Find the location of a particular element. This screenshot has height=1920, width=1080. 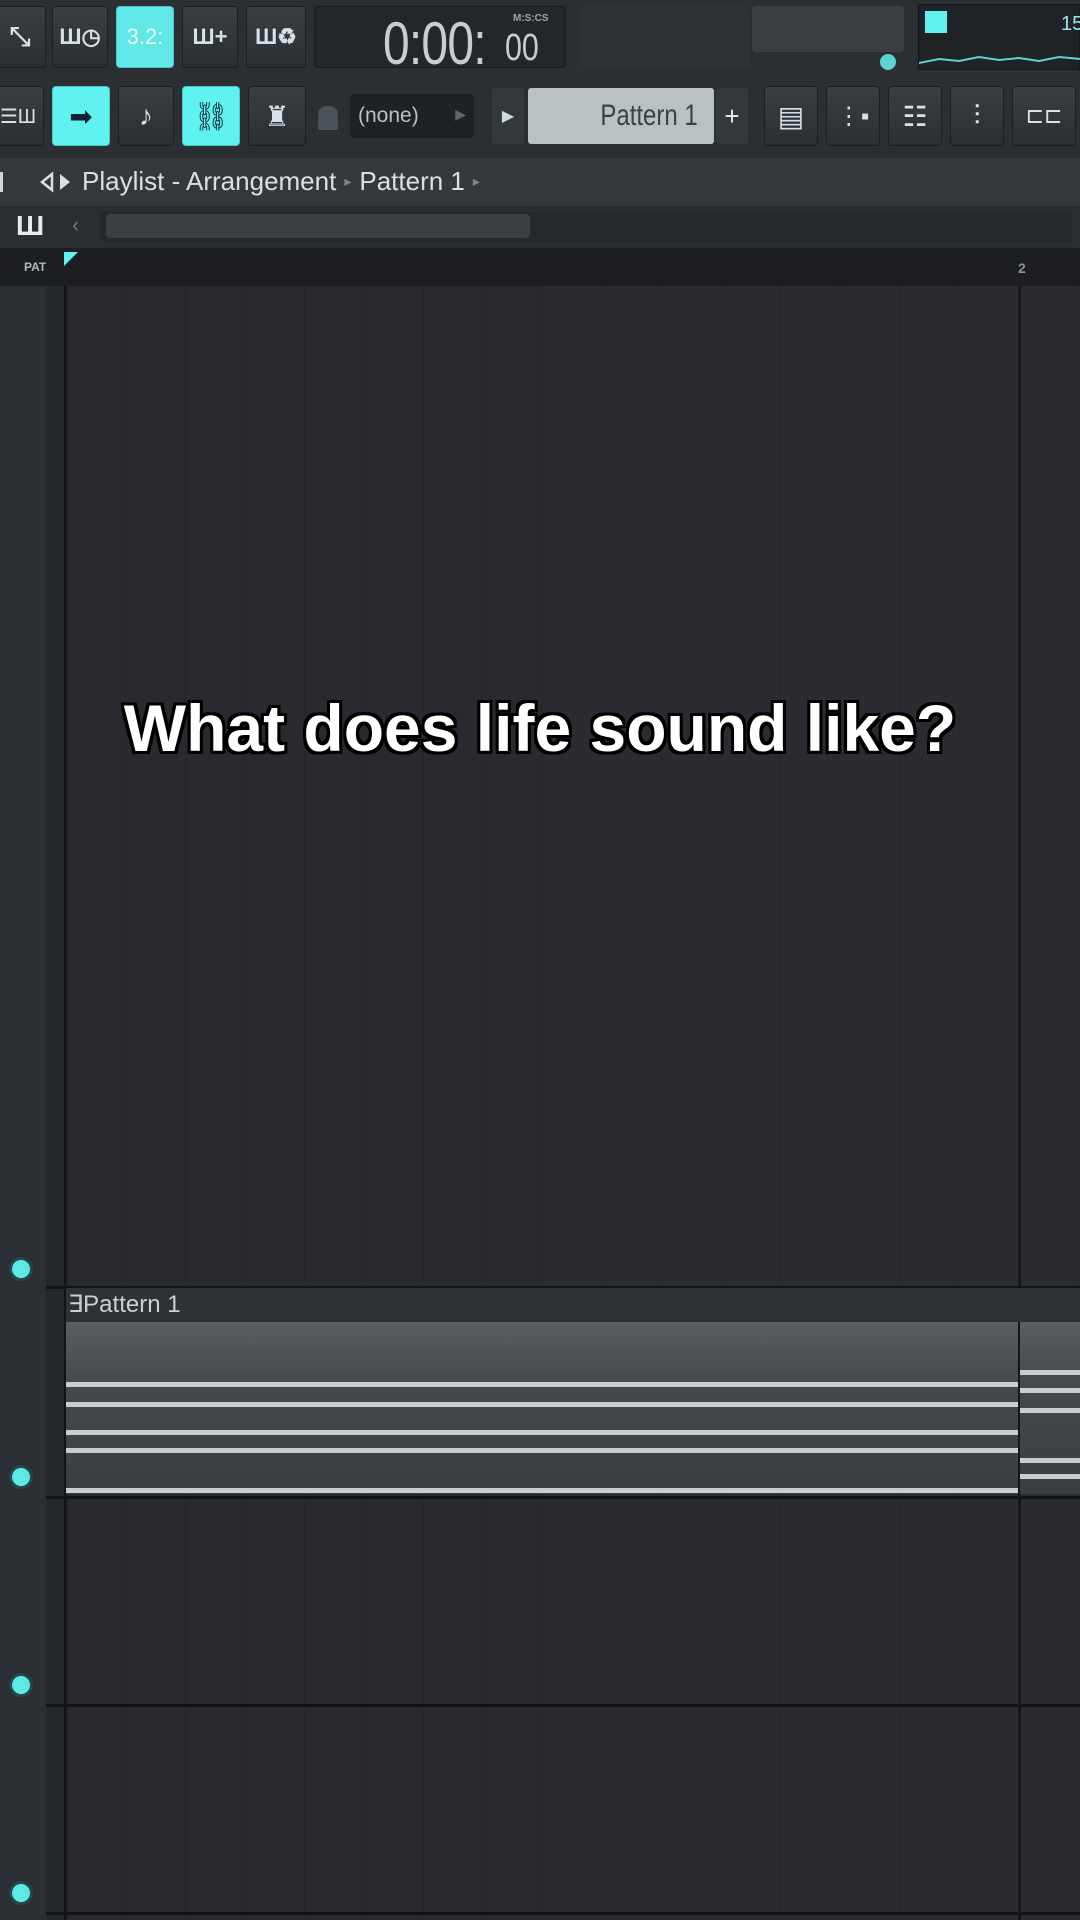

pattern-selector: Pattern 1 is located at coordinates (621, 116).